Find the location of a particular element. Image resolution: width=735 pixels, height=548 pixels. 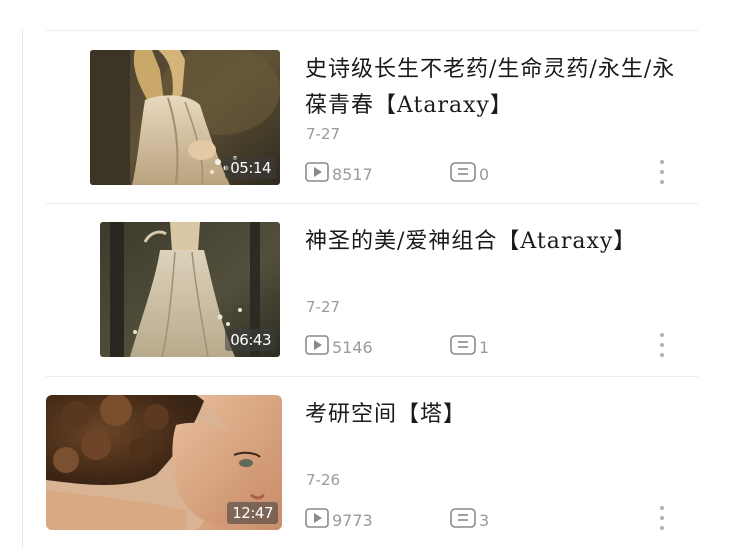

comment-count-value: 1 is located at coordinates (484, 347).